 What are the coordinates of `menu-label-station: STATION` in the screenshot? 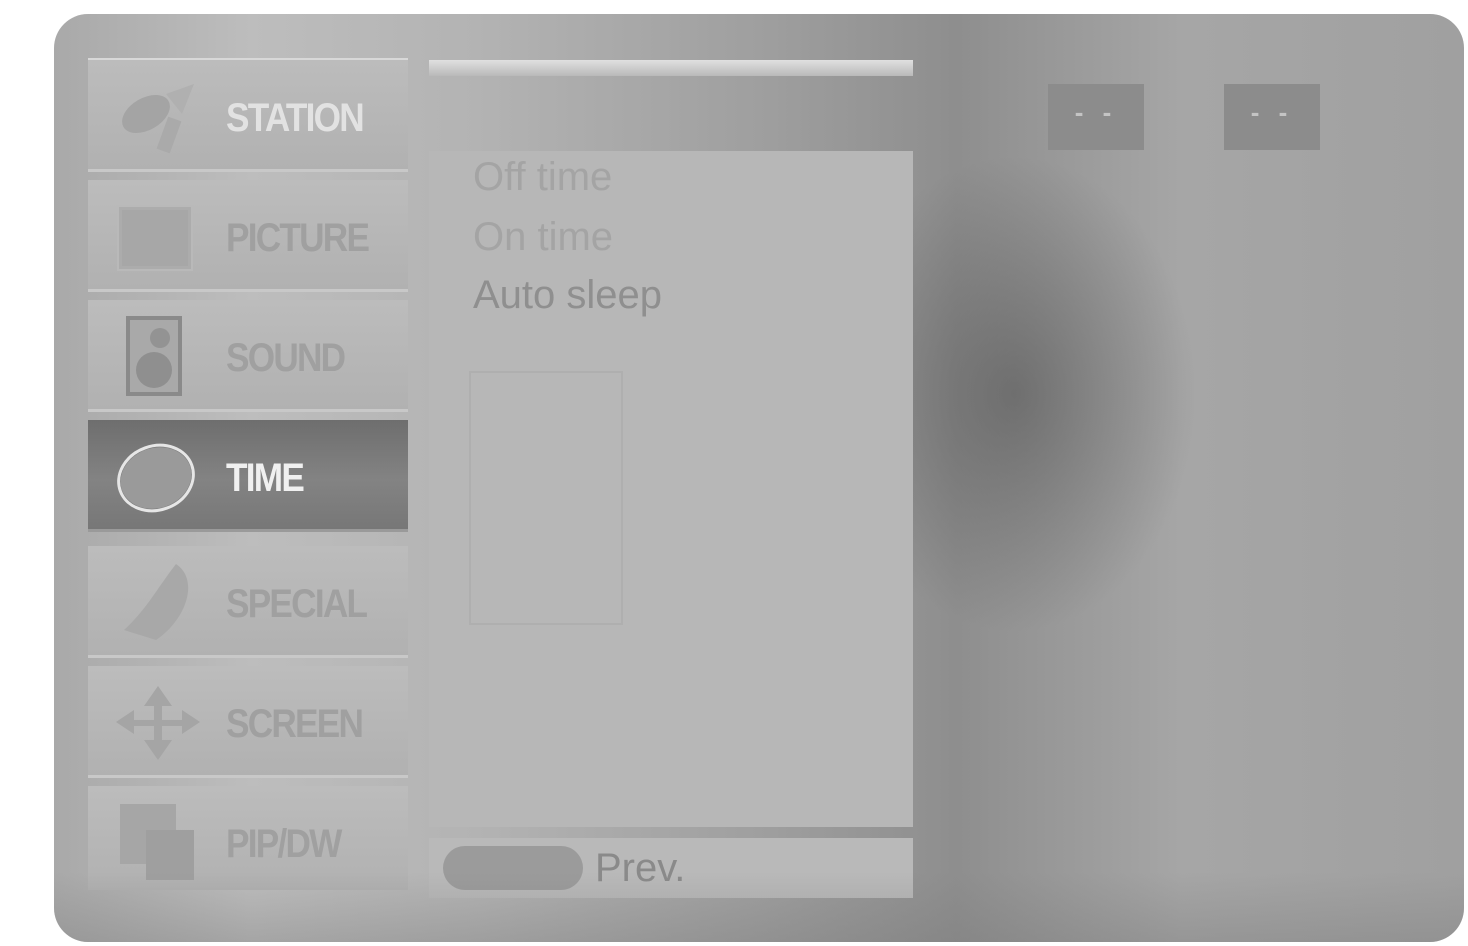 It's located at (295, 118).